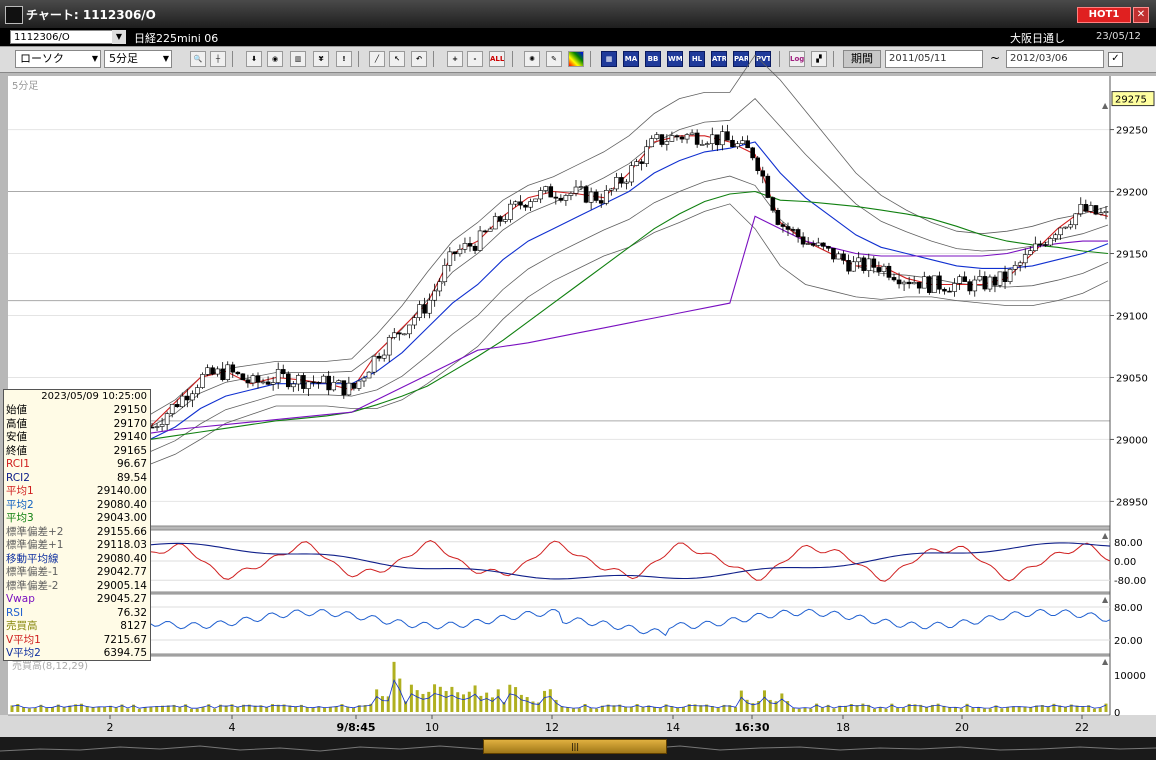 This screenshot has height=760, width=1156. What do you see at coordinates (575, 746) in the screenshot?
I see `scroll-thumb: |||` at bounding box center [575, 746].